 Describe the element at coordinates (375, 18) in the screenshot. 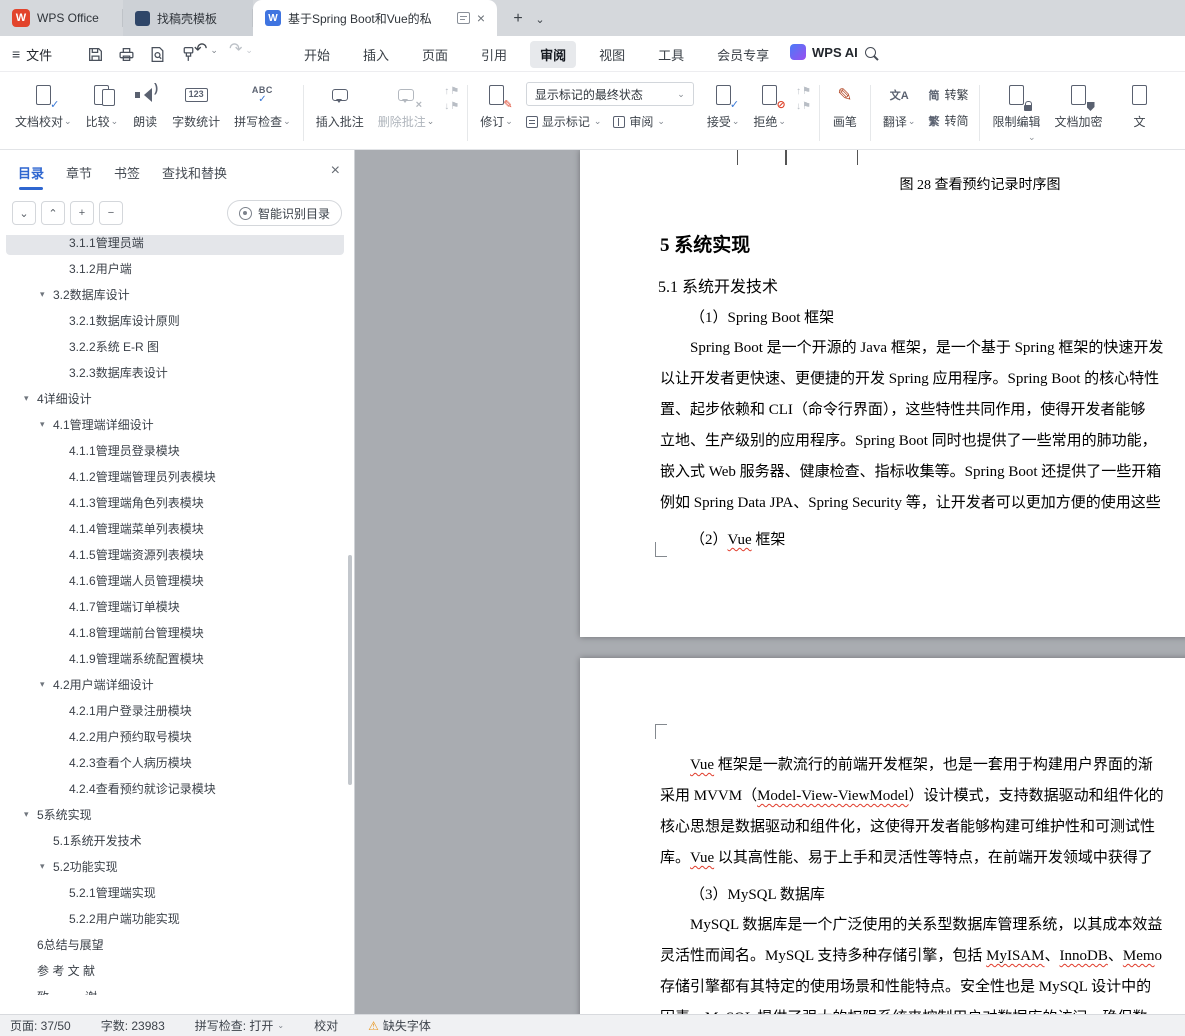

I see `tab-document-active: W 基于Spring Boot和Vue的私 ×` at that location.